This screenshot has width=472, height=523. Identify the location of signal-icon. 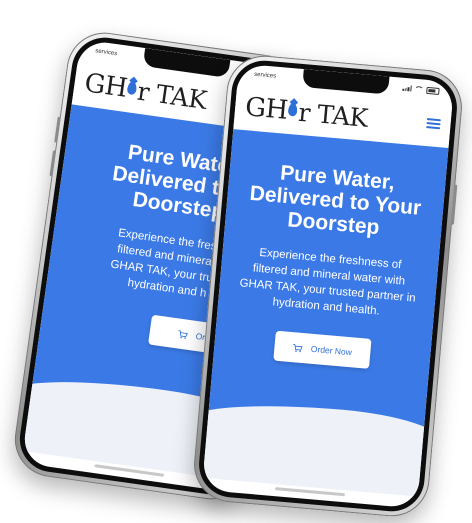
(407, 88).